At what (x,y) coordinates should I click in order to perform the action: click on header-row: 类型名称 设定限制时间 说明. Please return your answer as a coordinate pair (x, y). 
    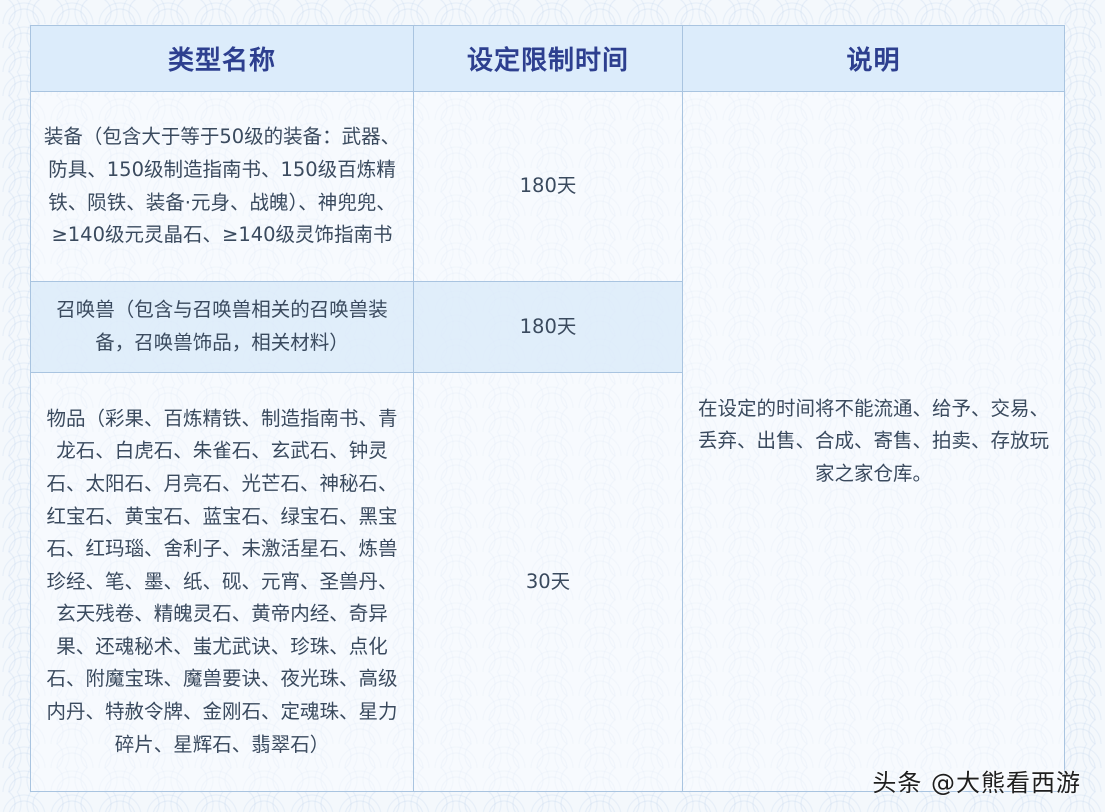
    Looking at the image, I should click on (547, 58).